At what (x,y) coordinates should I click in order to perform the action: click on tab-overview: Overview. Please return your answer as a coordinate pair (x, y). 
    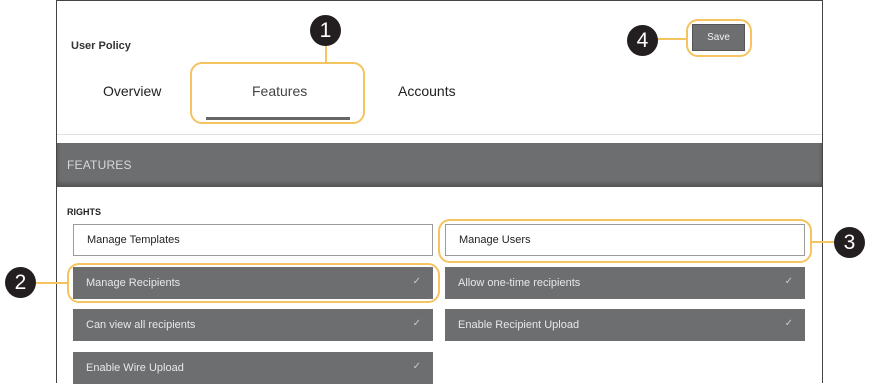
    Looking at the image, I should click on (132, 91).